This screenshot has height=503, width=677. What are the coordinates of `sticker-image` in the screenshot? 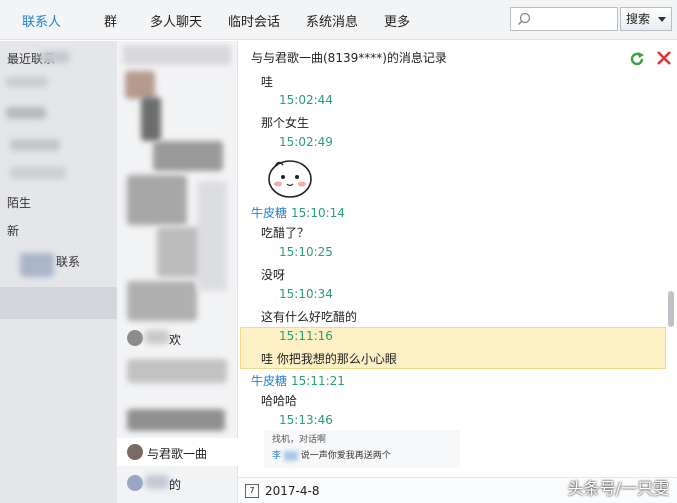 It's located at (290, 179).